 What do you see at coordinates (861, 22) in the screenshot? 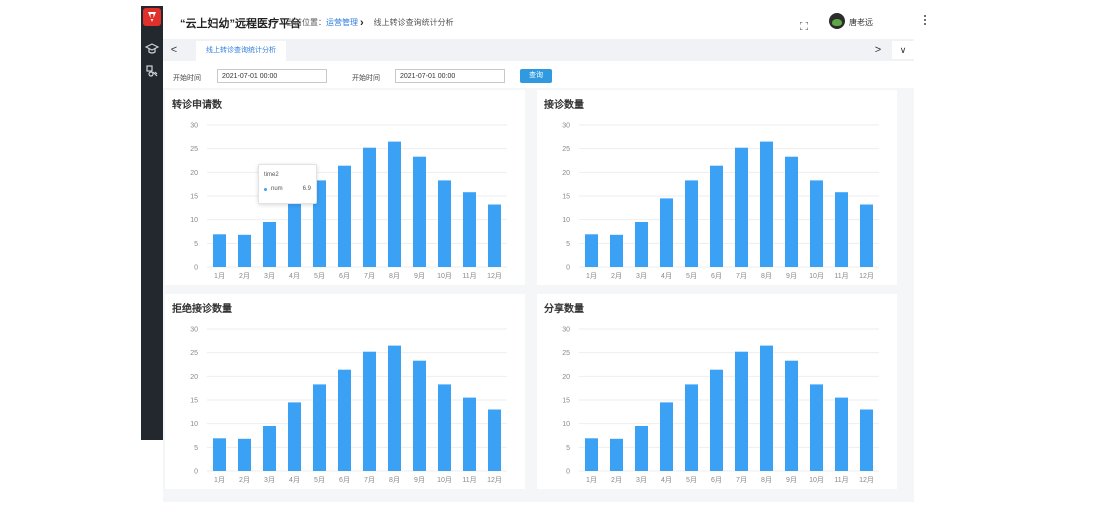
I see `user-name: 唐老远` at bounding box center [861, 22].